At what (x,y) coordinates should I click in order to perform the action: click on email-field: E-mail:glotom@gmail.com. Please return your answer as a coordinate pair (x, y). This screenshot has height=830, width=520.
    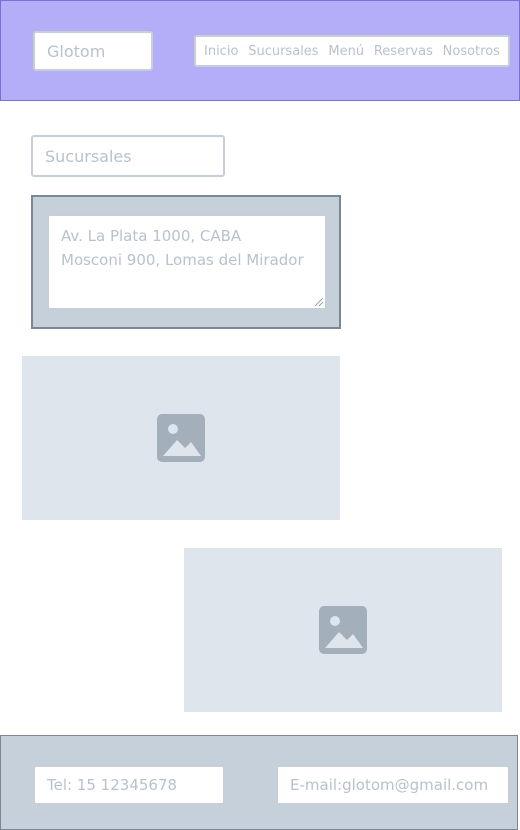
    Looking at the image, I should click on (393, 785).